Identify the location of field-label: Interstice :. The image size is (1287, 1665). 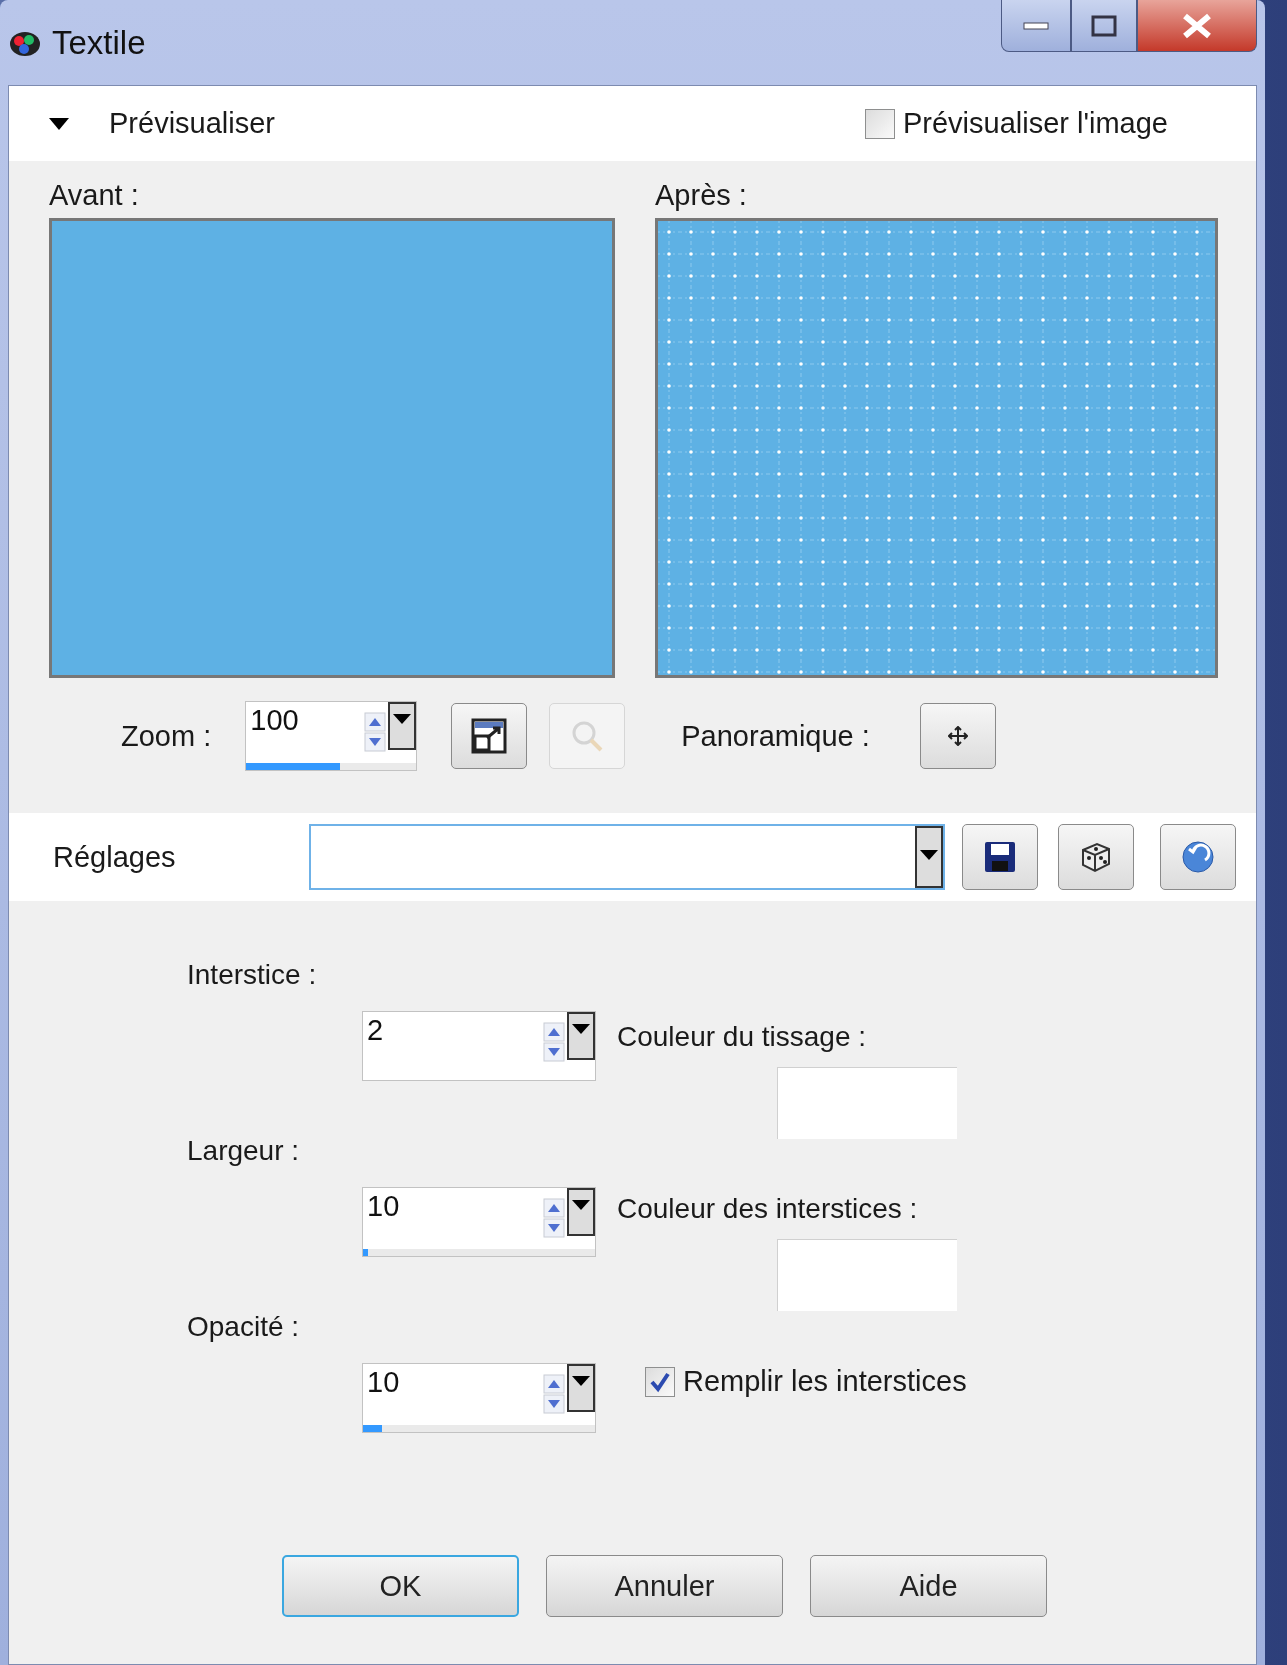
(252, 975).